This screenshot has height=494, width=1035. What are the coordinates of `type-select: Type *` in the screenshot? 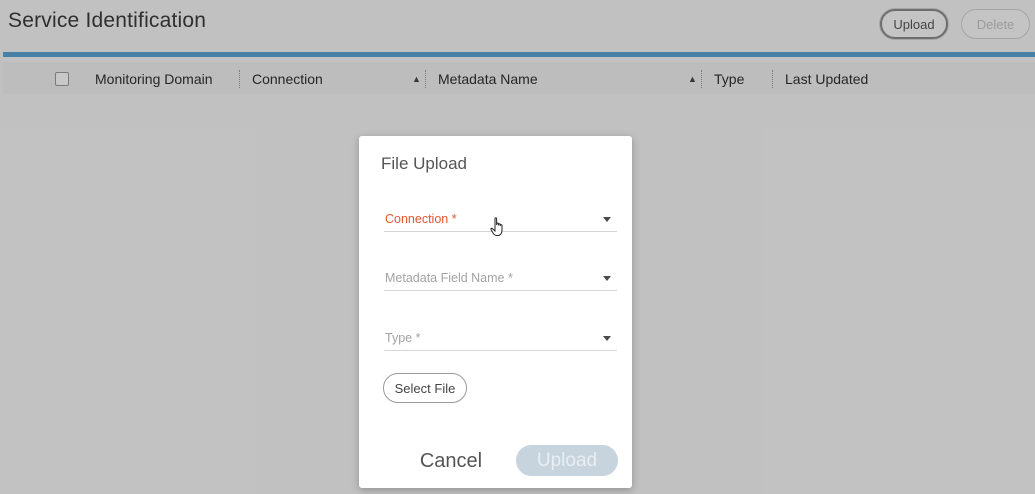 It's located at (500, 339).